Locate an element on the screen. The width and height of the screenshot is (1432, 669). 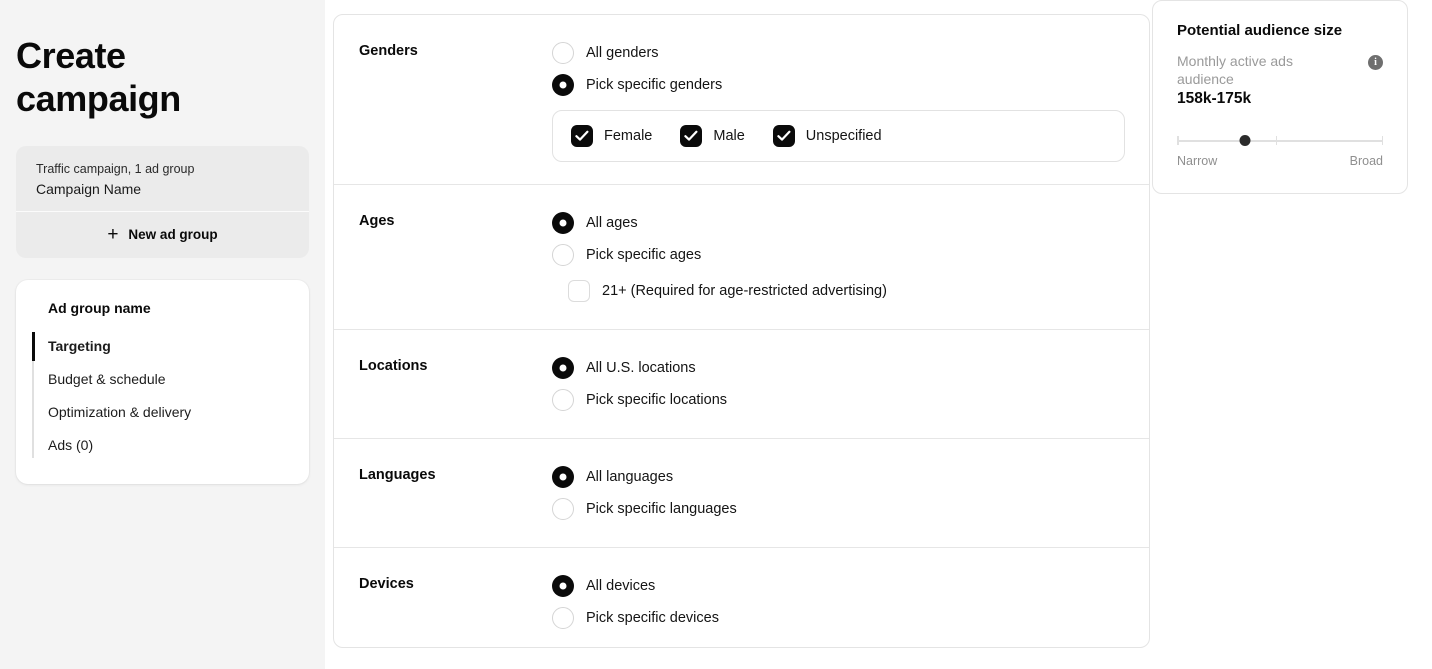
gauge-labels: Narrow Broad is located at coordinates (1280, 161).